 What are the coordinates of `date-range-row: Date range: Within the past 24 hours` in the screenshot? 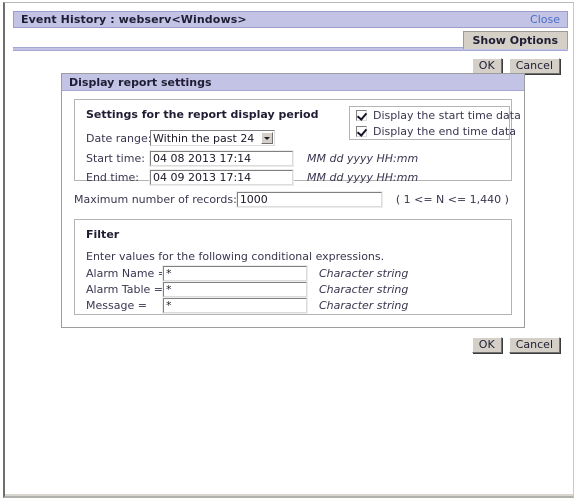 It's located at (180, 138).